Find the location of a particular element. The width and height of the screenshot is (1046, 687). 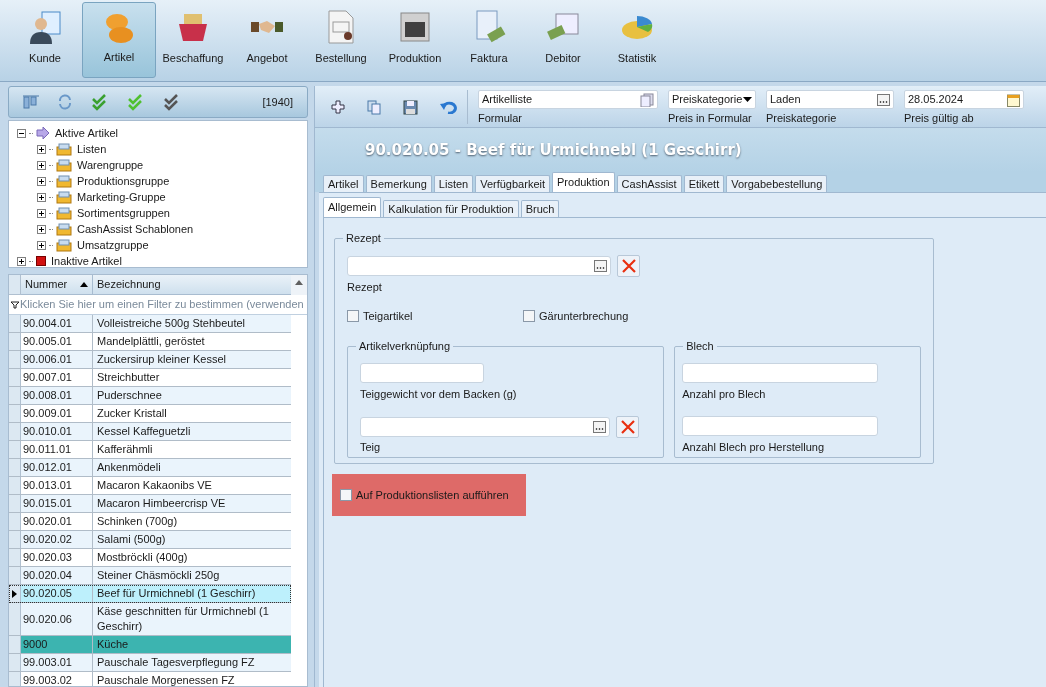

dropdown-arrow-icon is located at coordinates (747, 99).